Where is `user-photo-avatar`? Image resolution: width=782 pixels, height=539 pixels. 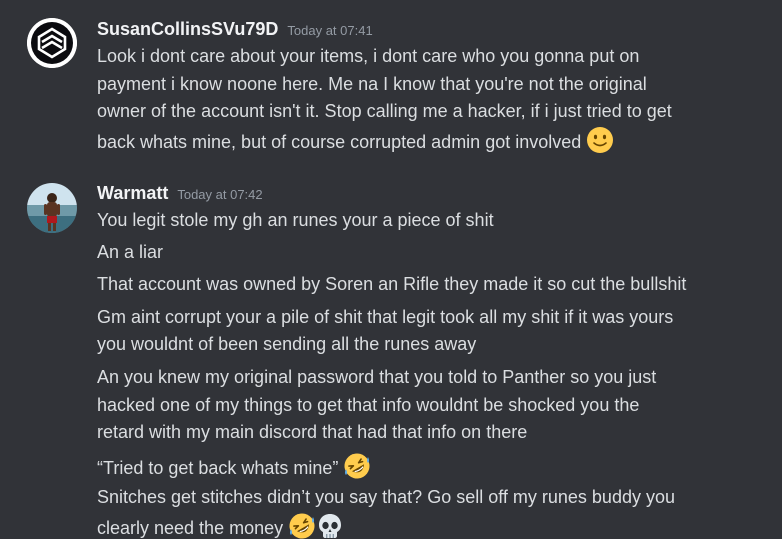 user-photo-avatar is located at coordinates (52, 208).